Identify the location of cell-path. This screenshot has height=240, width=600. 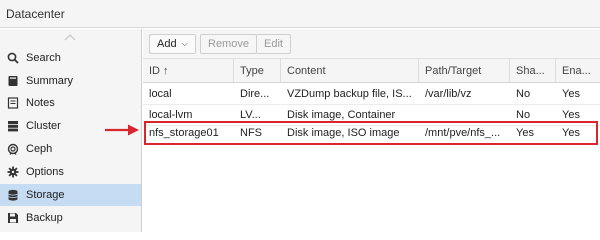
(464, 115).